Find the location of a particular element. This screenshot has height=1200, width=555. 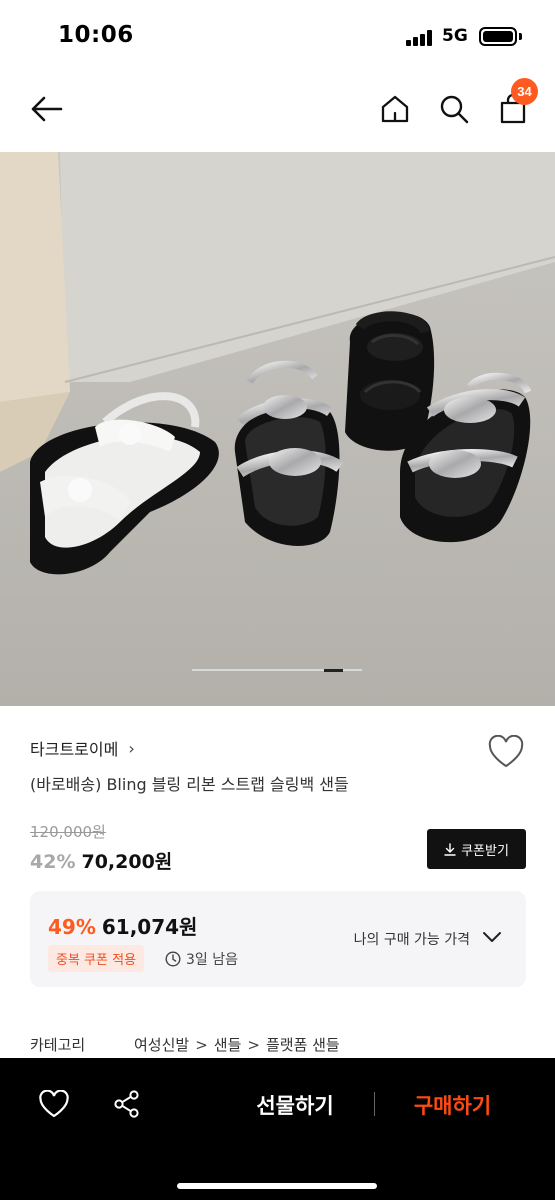

divider is located at coordinates (374, 1104).